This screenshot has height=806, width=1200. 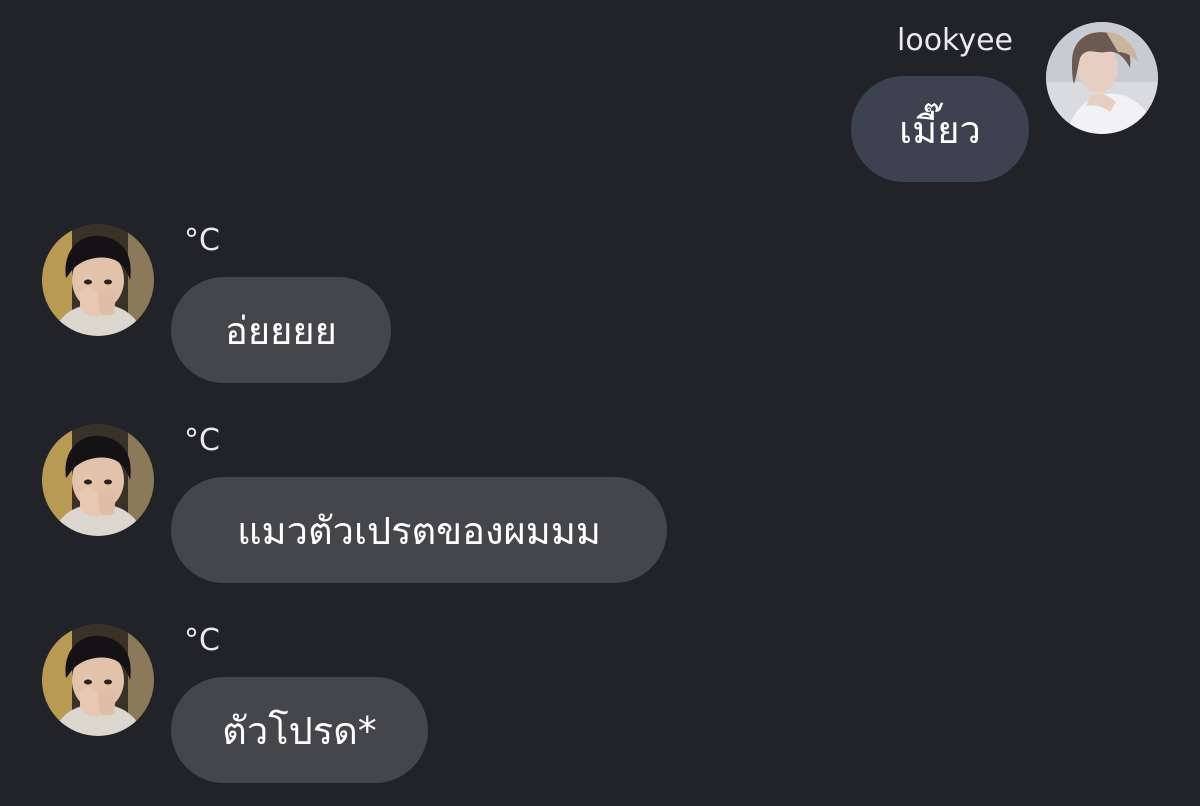 I want to click on message-text: เมี๊ยว, so click(x=940, y=129).